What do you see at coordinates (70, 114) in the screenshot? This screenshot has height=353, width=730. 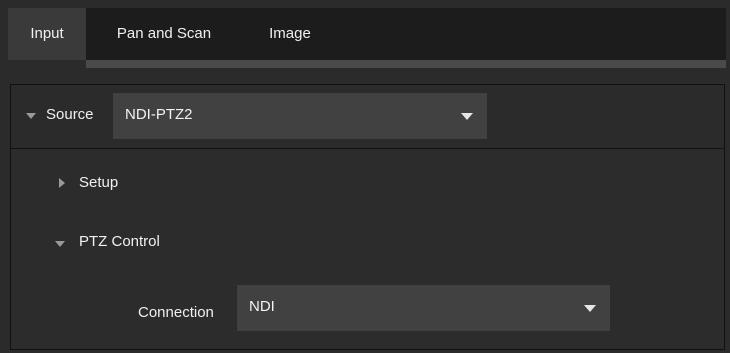 I see `source-label: Source` at bounding box center [70, 114].